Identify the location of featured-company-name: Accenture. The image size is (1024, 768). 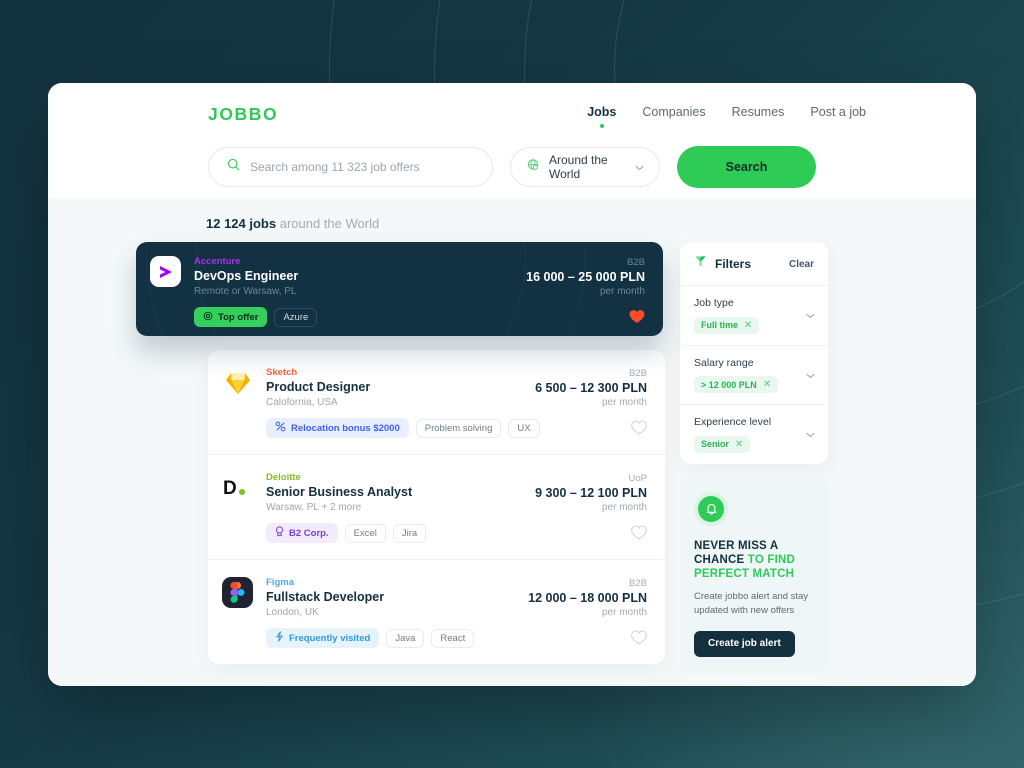
(217, 261).